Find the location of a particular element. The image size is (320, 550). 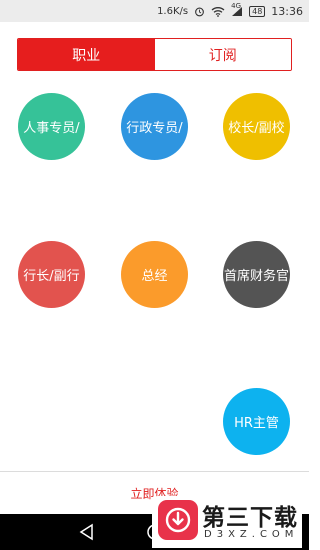

position-label: 首席财务官 is located at coordinates (256, 276).